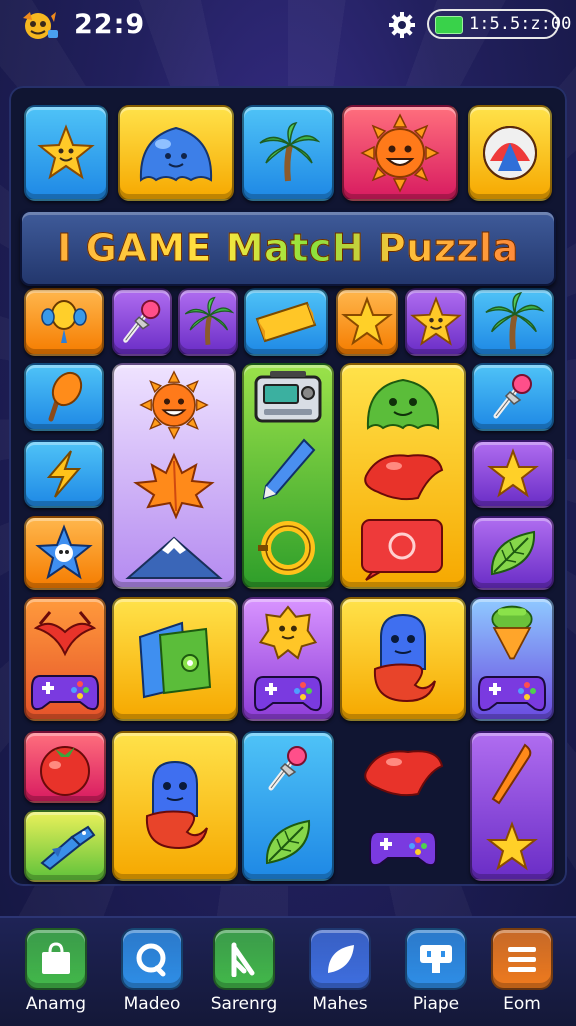 The height and width of the screenshot is (1026, 576). I want to click on nav-item-sarenrg: Sarenrg, so click(244, 974).